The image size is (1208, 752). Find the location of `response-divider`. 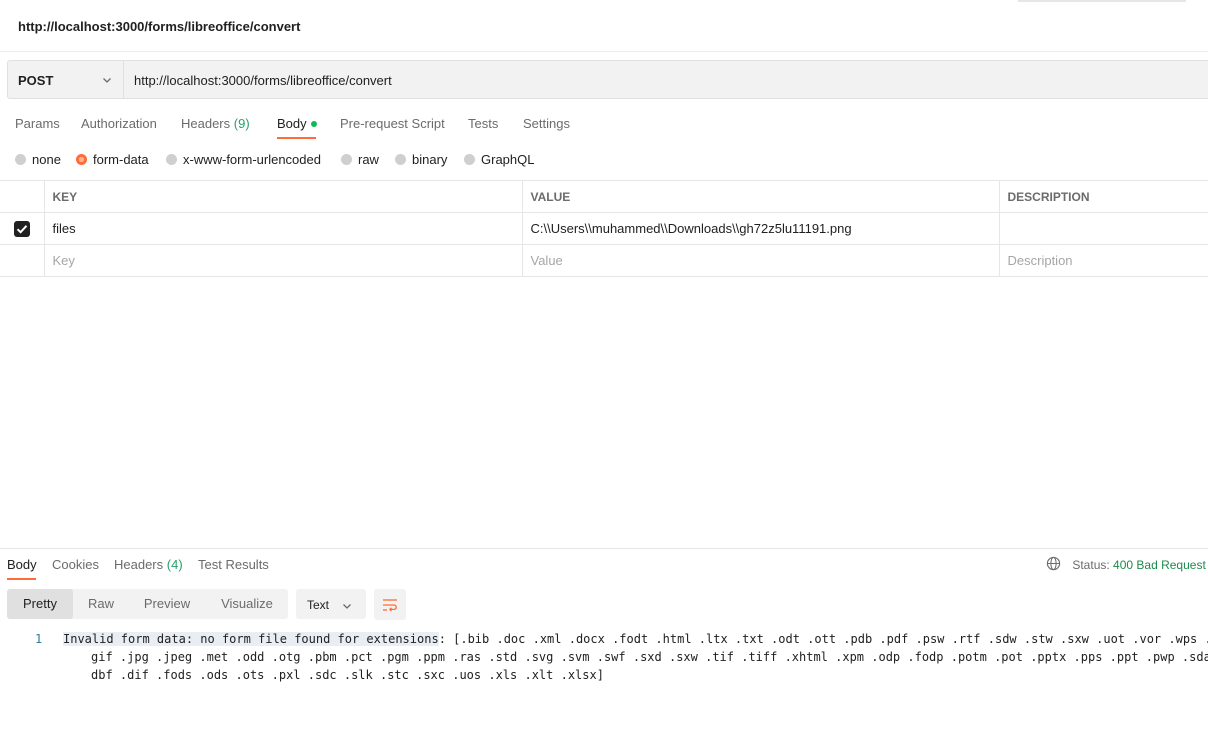

response-divider is located at coordinates (604, 548).